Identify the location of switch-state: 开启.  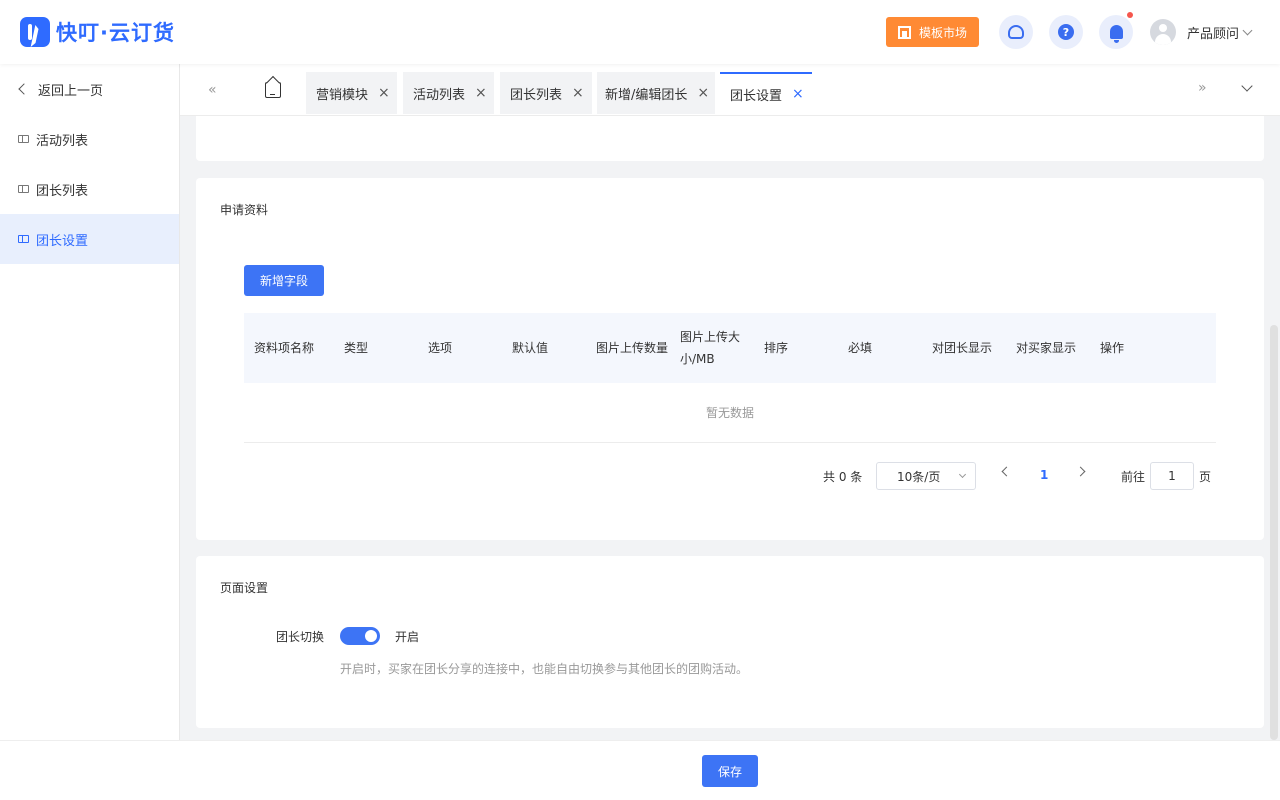
(407, 637).